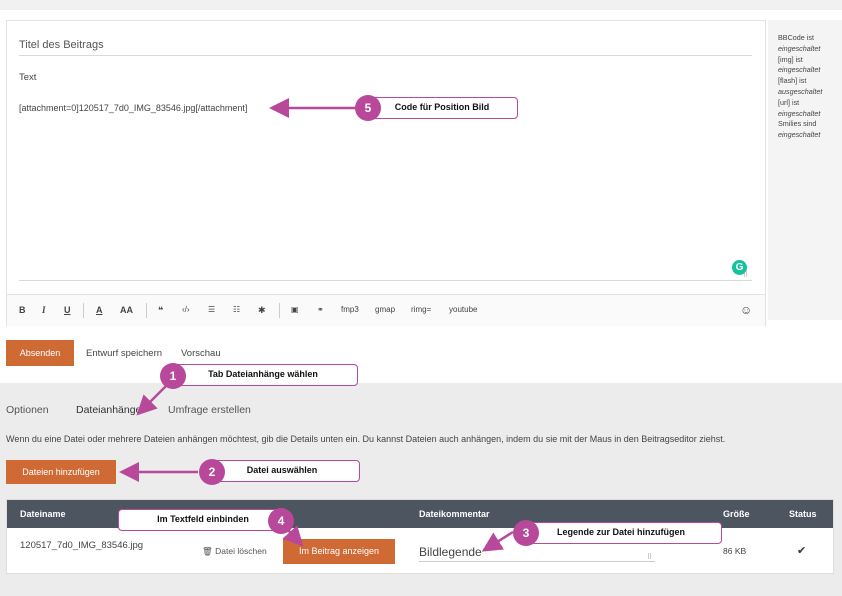 The height and width of the screenshot is (596, 842). What do you see at coordinates (282, 471) in the screenshot?
I see `callout-2: Datei auswählen` at bounding box center [282, 471].